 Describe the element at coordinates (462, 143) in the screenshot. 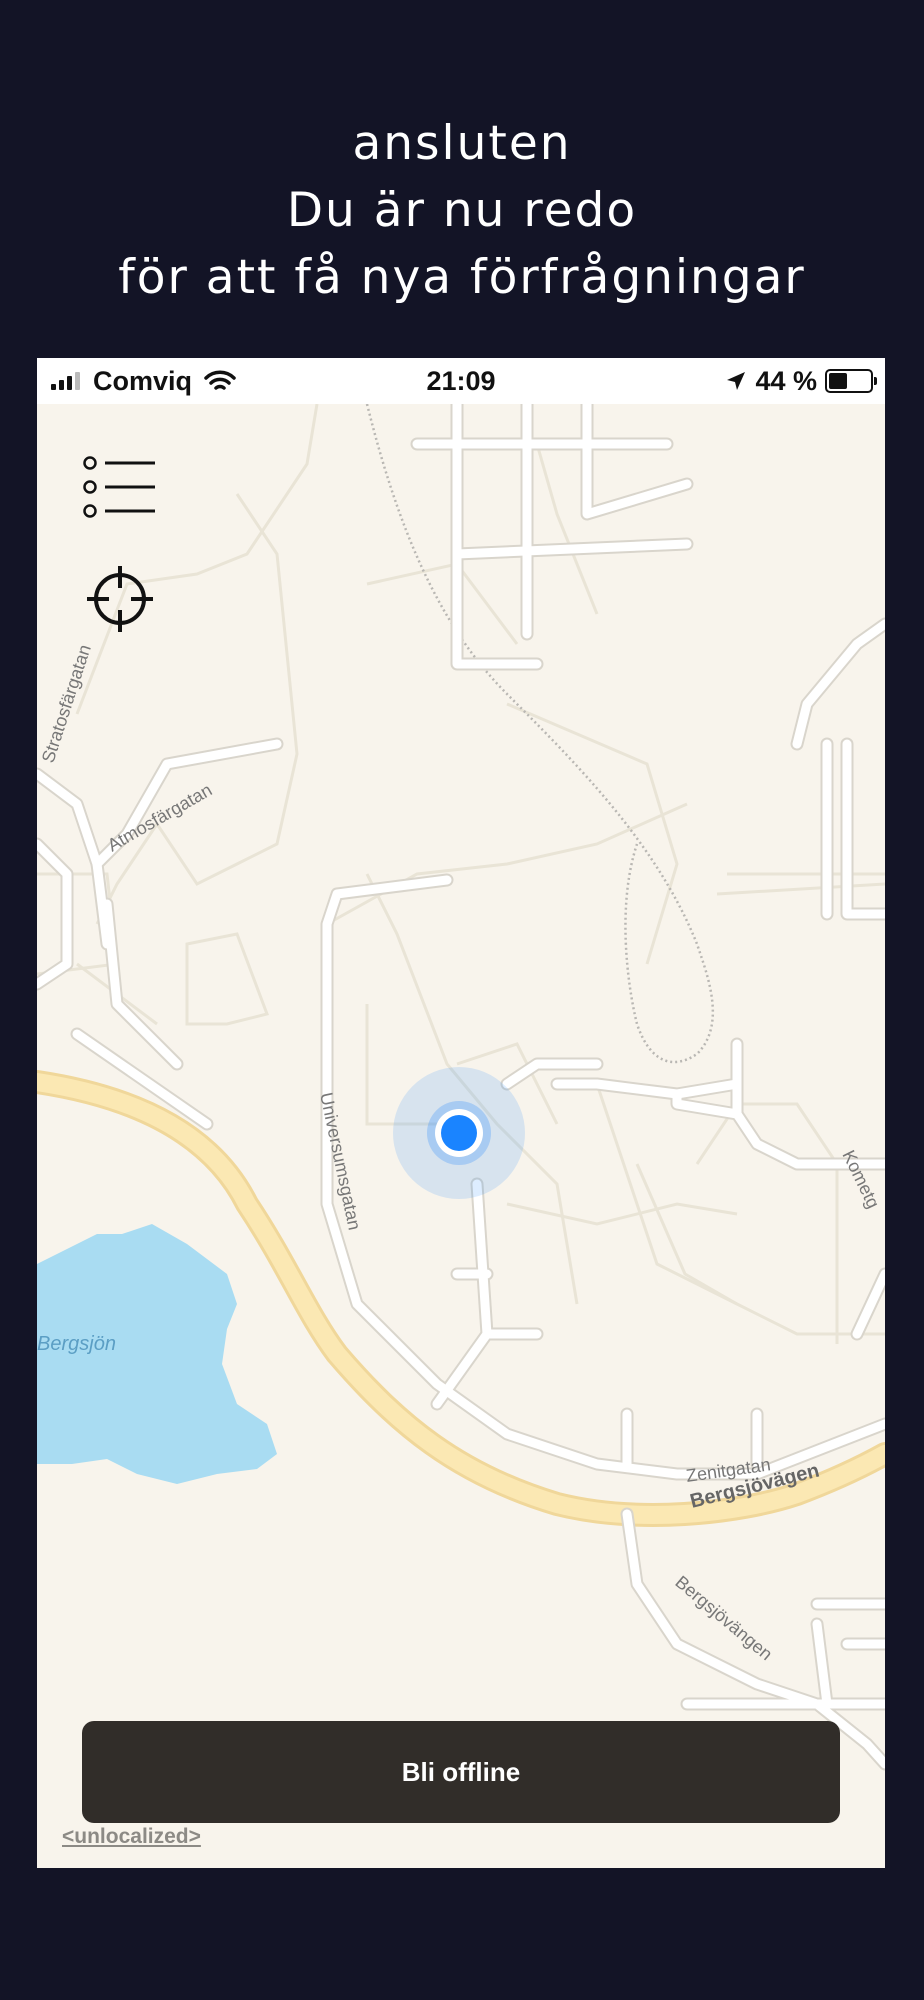

I see `headline-status: ansluten` at that location.